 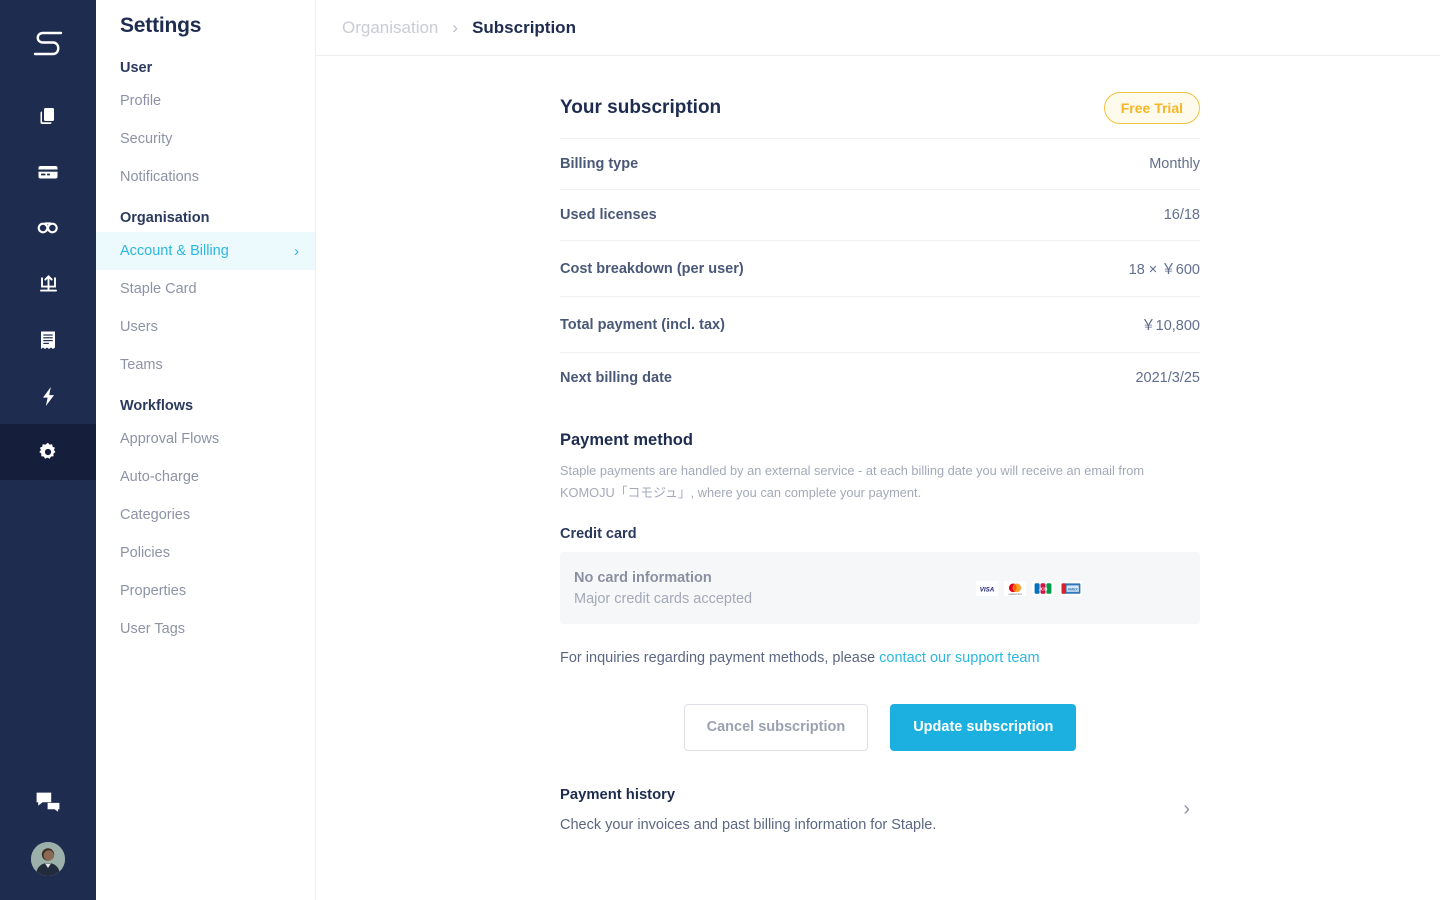 What do you see at coordinates (1174, 164) in the screenshot?
I see `row-value: Monthly` at bounding box center [1174, 164].